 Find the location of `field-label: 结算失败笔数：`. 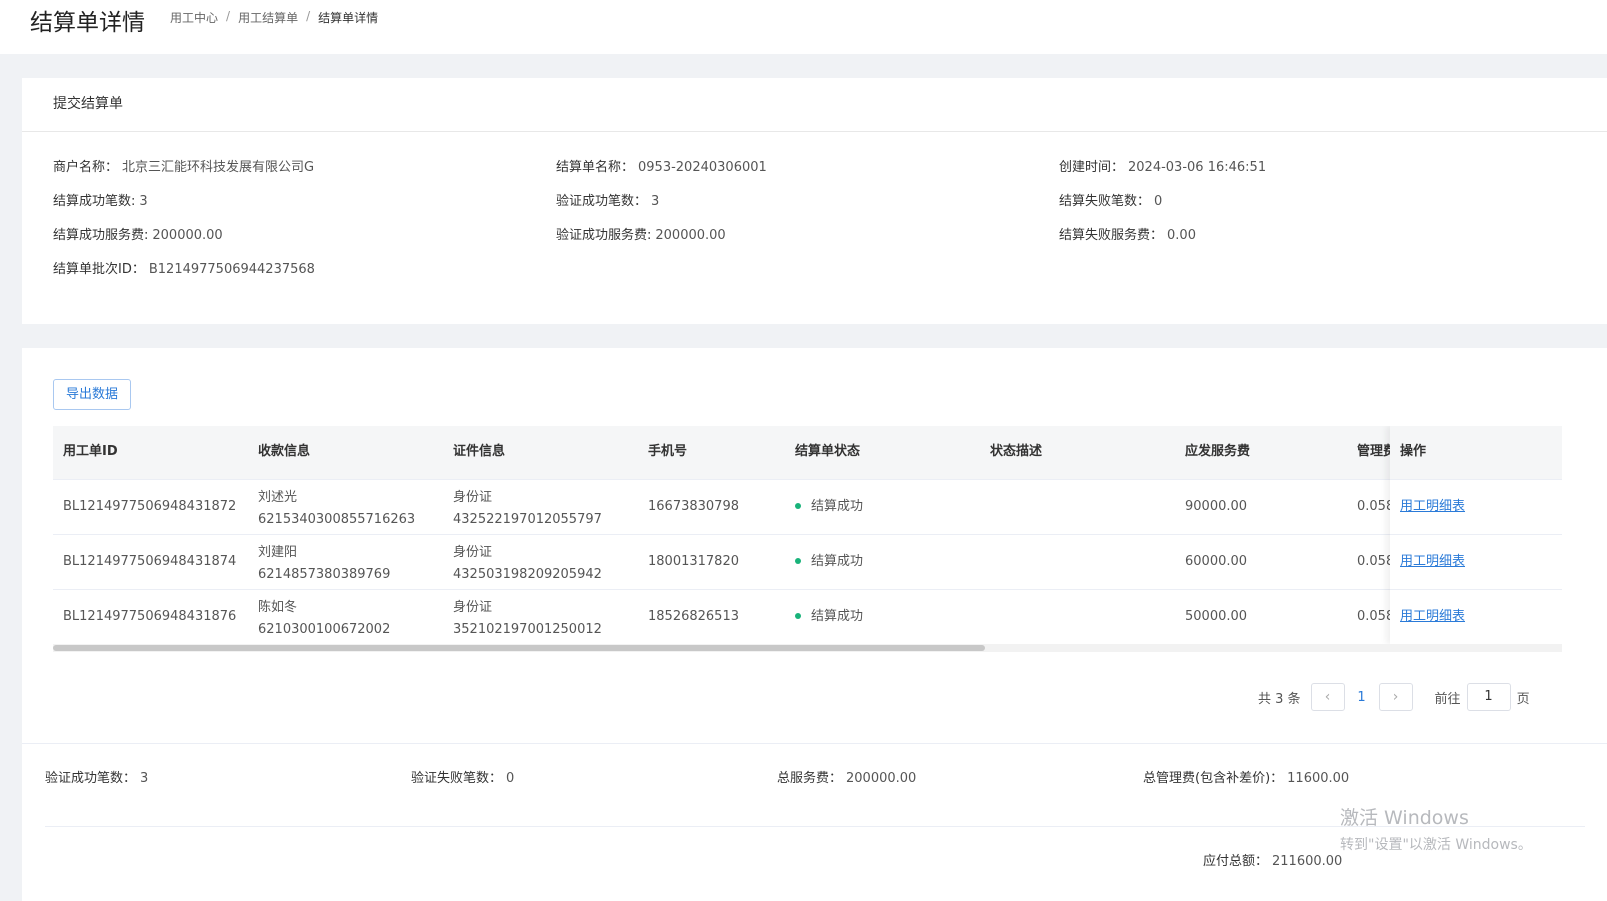

field-label: 结算失败笔数： is located at coordinates (1105, 201).